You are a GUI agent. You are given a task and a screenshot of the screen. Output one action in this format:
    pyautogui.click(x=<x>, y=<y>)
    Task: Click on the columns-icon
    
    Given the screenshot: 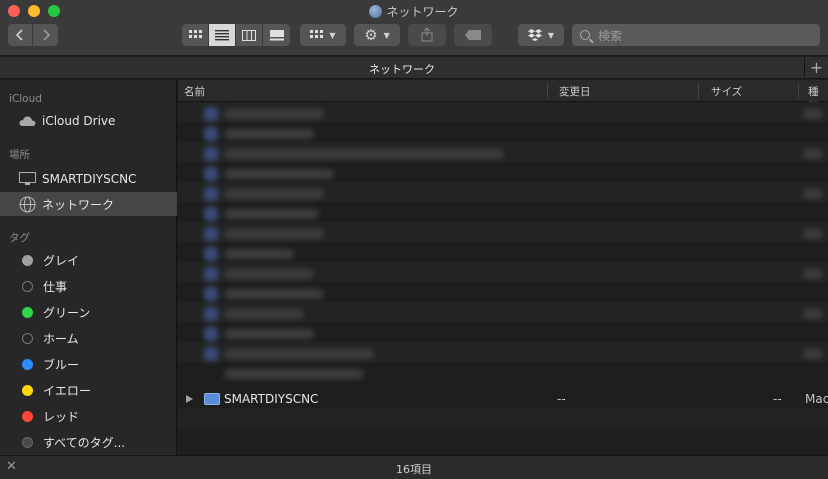 What is the action you would take?
    pyautogui.click(x=249, y=35)
    